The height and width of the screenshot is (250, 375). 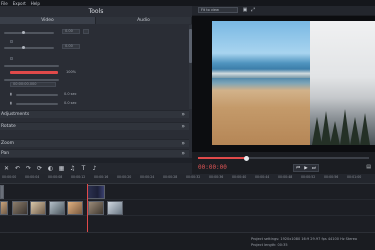 What do you see at coordinates (101, 177) in the screenshot?
I see `ruler-tick: 00:00:16` at bounding box center [101, 177].